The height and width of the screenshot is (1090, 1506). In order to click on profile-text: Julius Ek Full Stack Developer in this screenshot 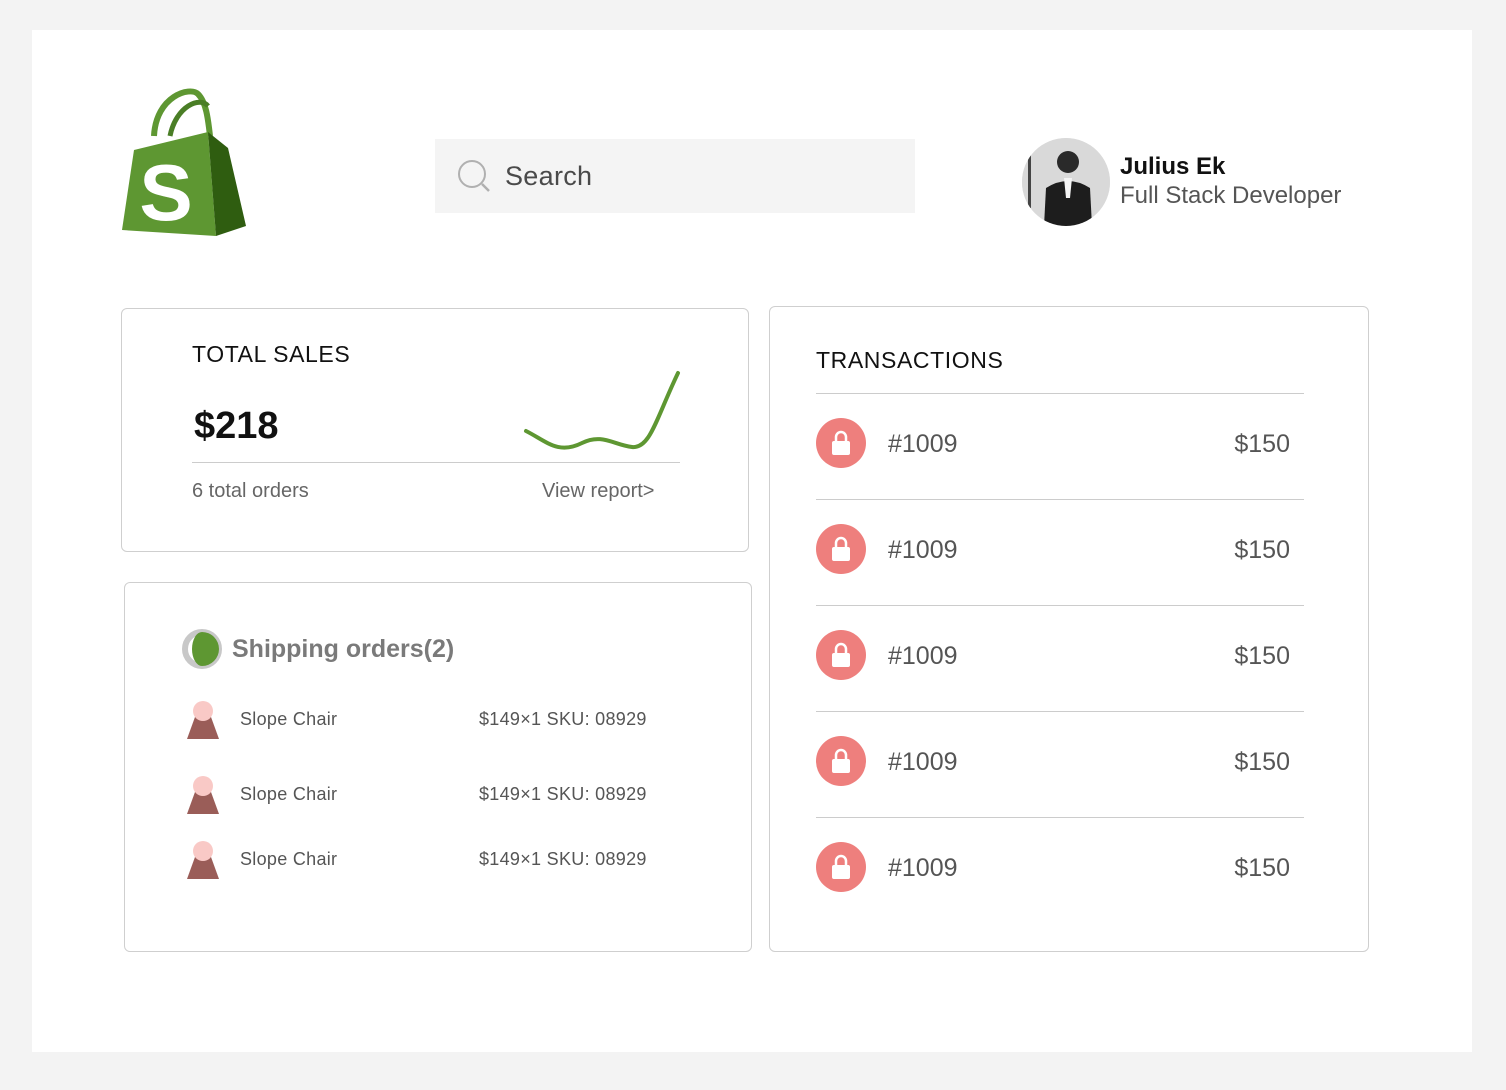, I will do `click(1230, 182)`.